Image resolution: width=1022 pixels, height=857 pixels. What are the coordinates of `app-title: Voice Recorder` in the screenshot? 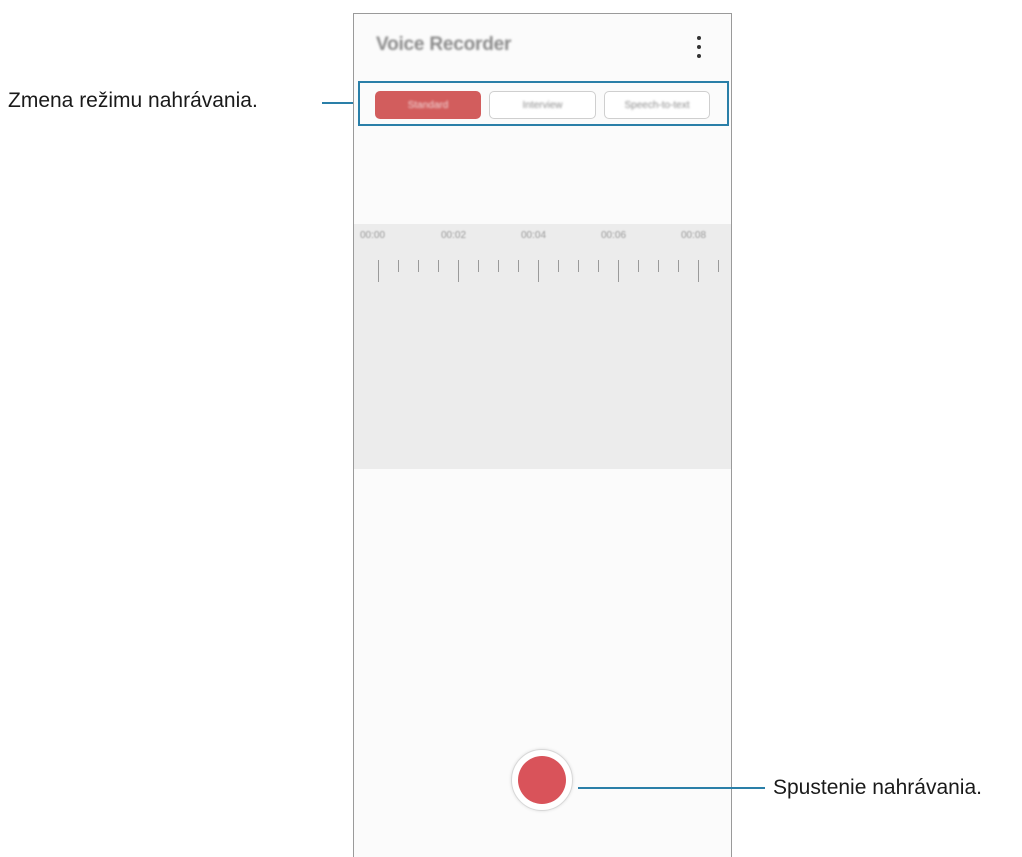 It's located at (444, 44).